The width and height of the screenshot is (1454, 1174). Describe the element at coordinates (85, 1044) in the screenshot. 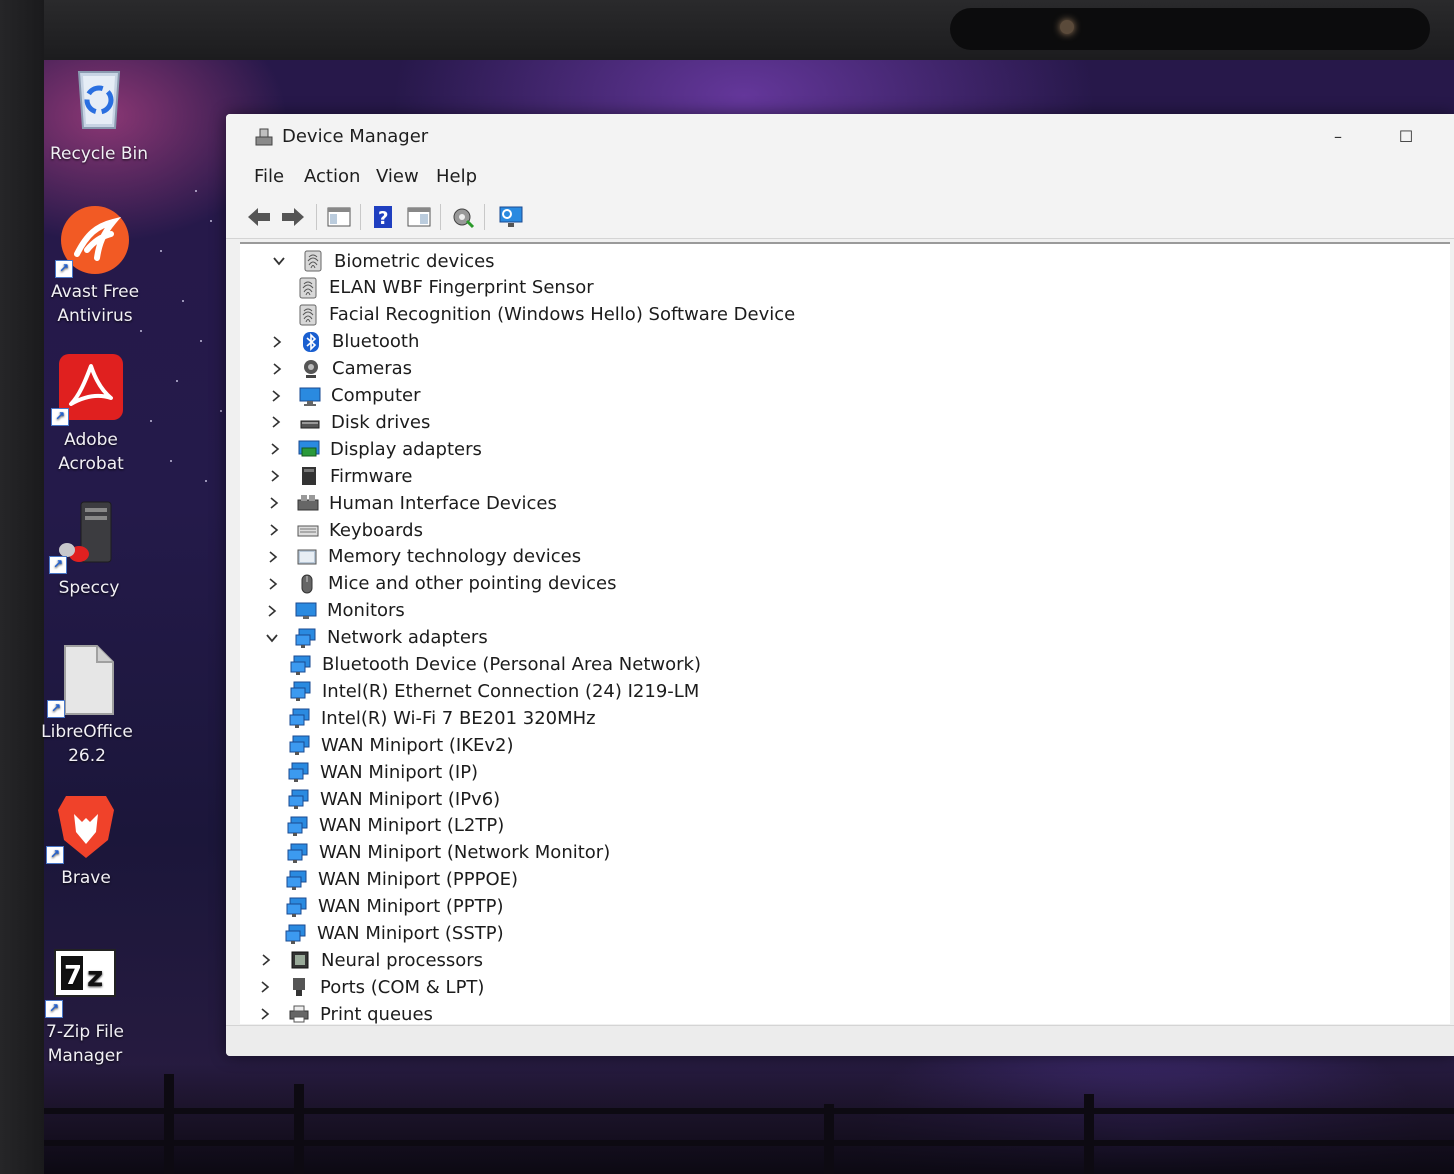

I see `desktop-icon-label: 7-Zip File Manager` at that location.